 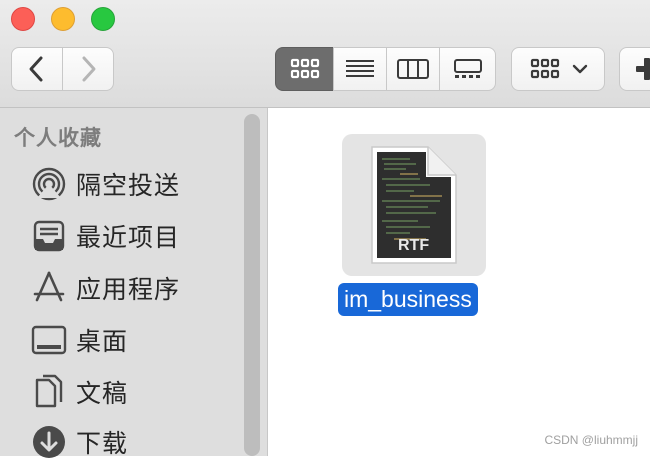 I want to click on sidebar-item-desktop: 桌面, so click(x=79, y=340).